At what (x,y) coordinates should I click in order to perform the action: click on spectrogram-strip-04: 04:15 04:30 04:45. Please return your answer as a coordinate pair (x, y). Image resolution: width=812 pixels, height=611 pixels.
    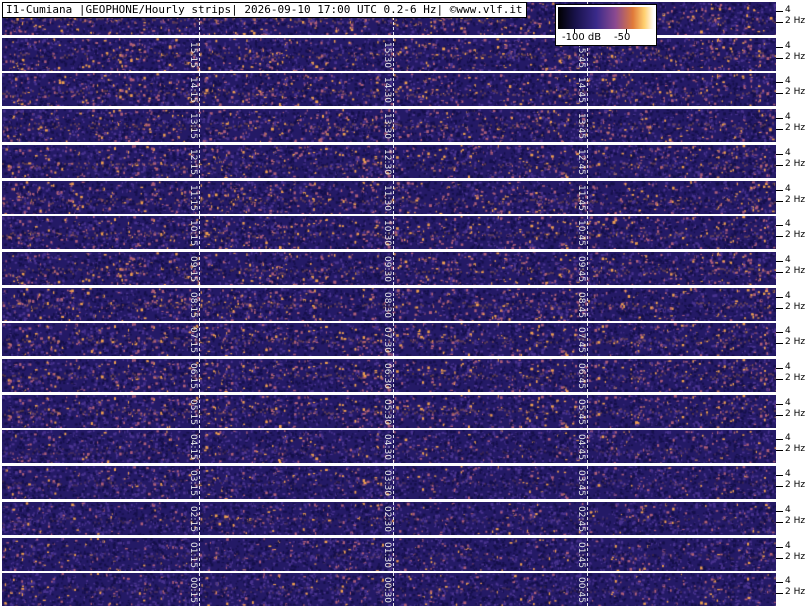
    Looking at the image, I should click on (389, 446).